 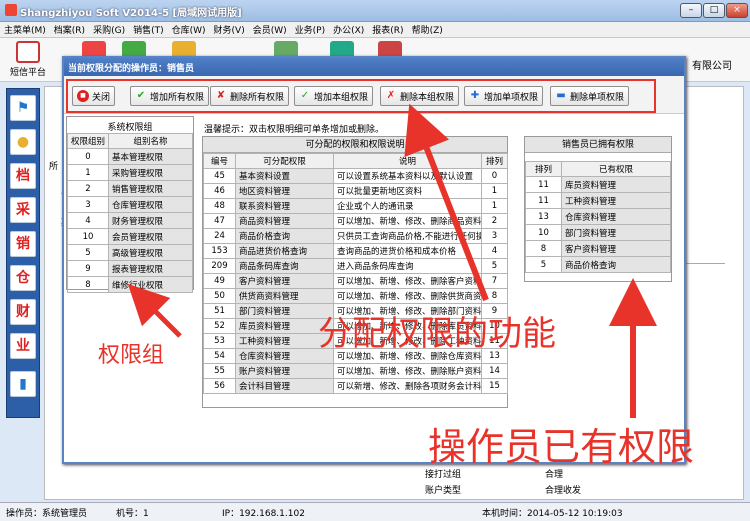 What do you see at coordinates (691, 10) in the screenshot?
I see `minimize-button: –` at bounding box center [691, 10].